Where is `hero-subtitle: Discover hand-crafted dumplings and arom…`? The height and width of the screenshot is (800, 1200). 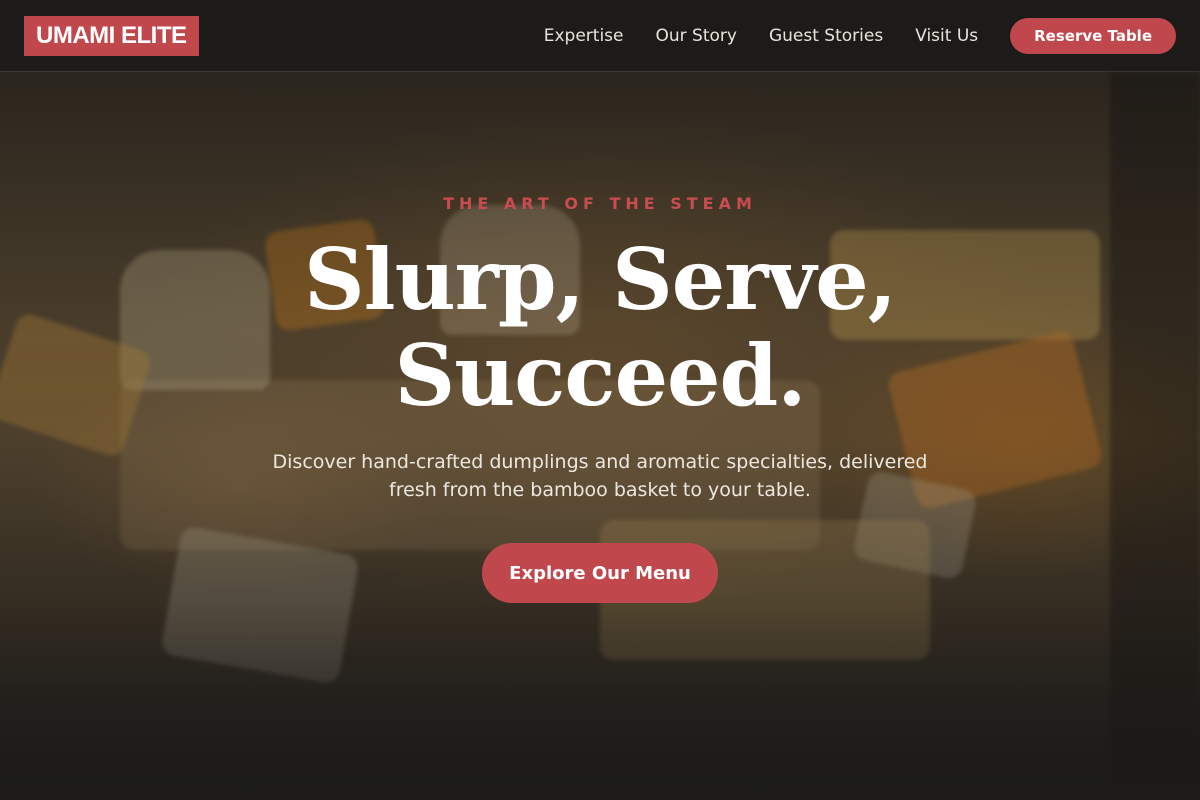
hero-subtitle: Discover hand-crafted dumplings and arom… is located at coordinates (600, 476).